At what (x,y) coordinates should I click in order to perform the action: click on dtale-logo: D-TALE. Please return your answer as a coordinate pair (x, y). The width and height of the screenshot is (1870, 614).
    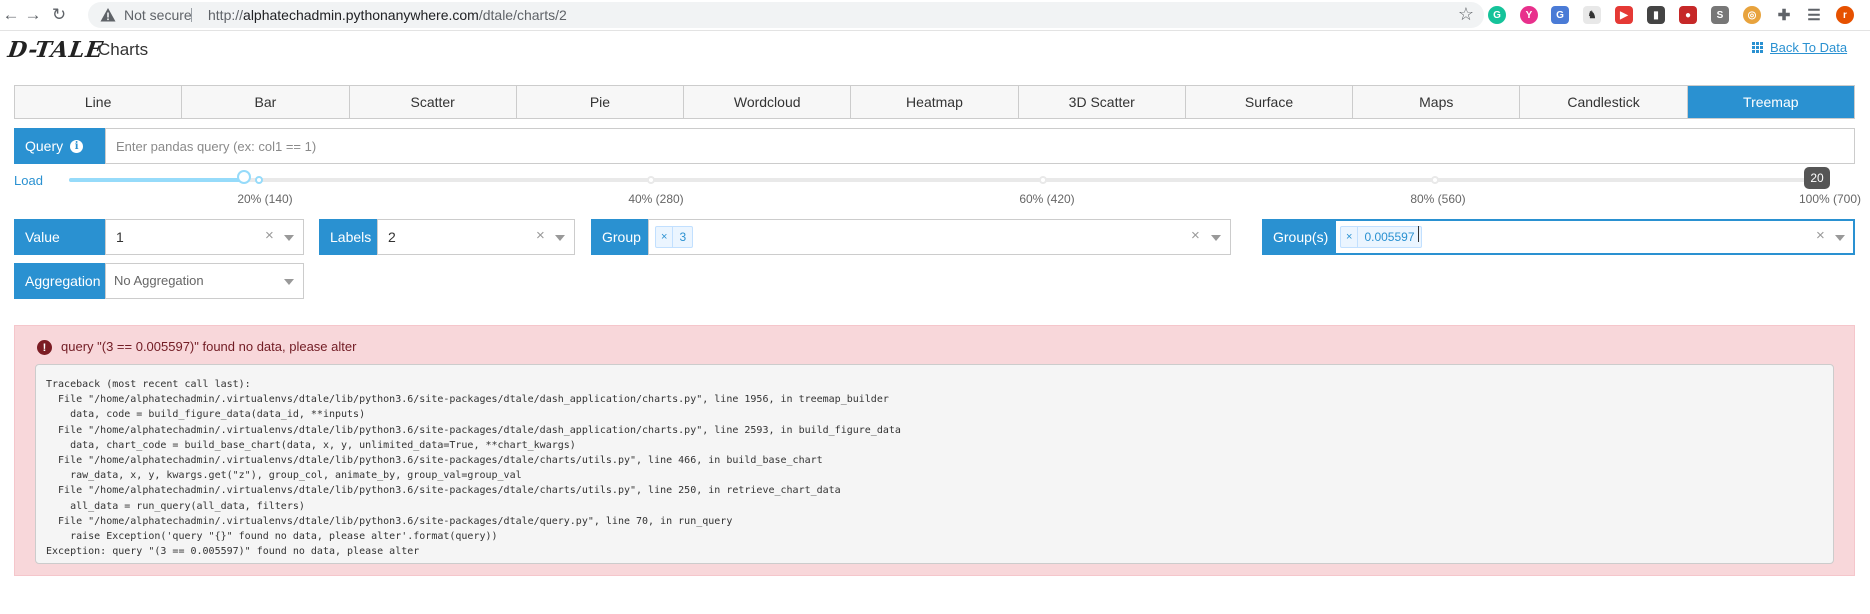
    Looking at the image, I should click on (56, 50).